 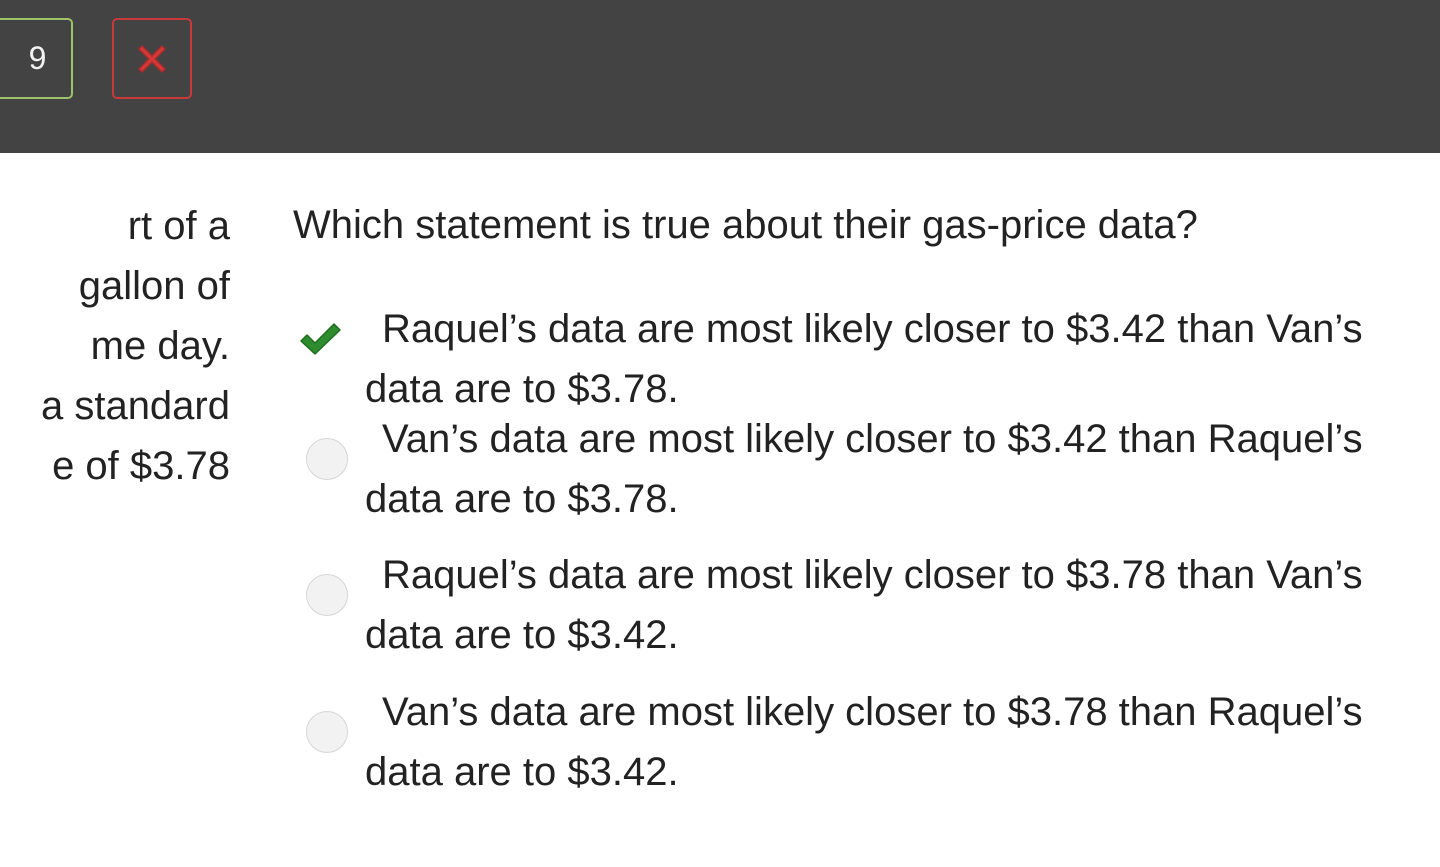 What do you see at coordinates (135, 406) in the screenshot?
I see `passage-line: a standard` at bounding box center [135, 406].